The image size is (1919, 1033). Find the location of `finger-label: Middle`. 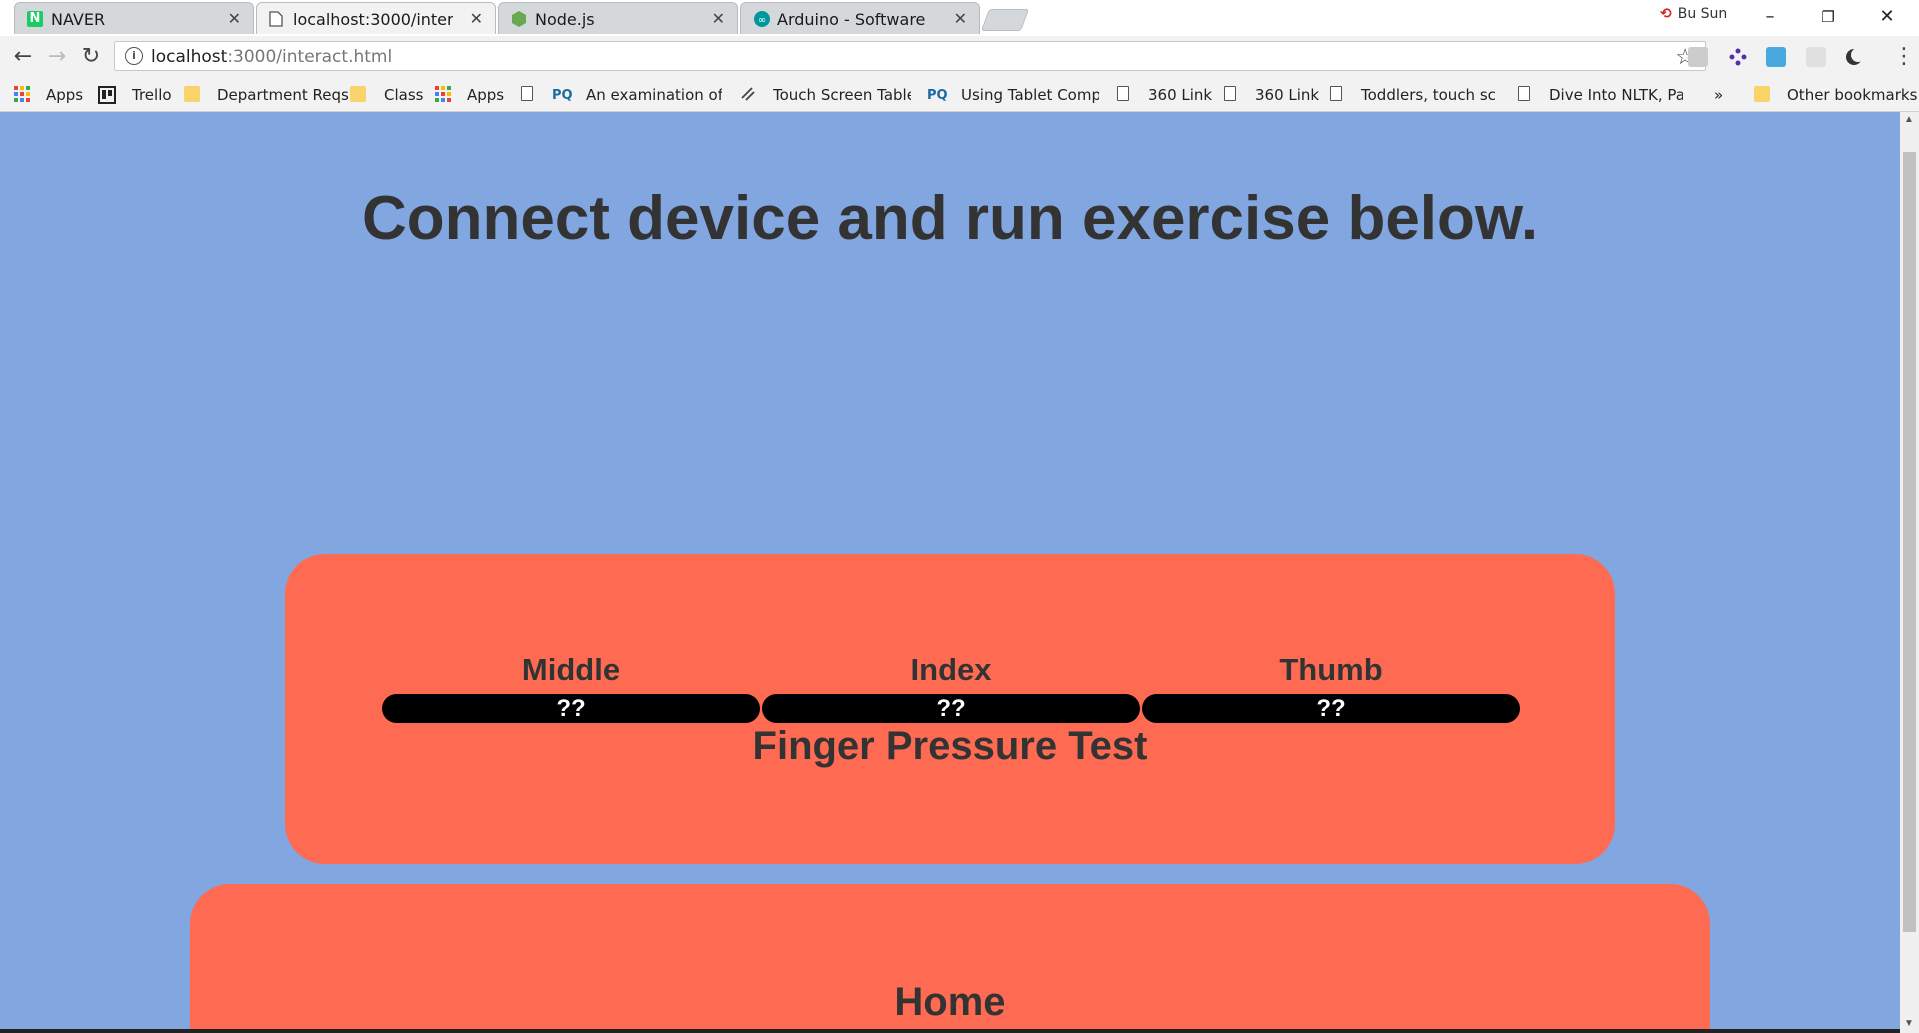

finger-label: Middle is located at coordinates (571, 669).